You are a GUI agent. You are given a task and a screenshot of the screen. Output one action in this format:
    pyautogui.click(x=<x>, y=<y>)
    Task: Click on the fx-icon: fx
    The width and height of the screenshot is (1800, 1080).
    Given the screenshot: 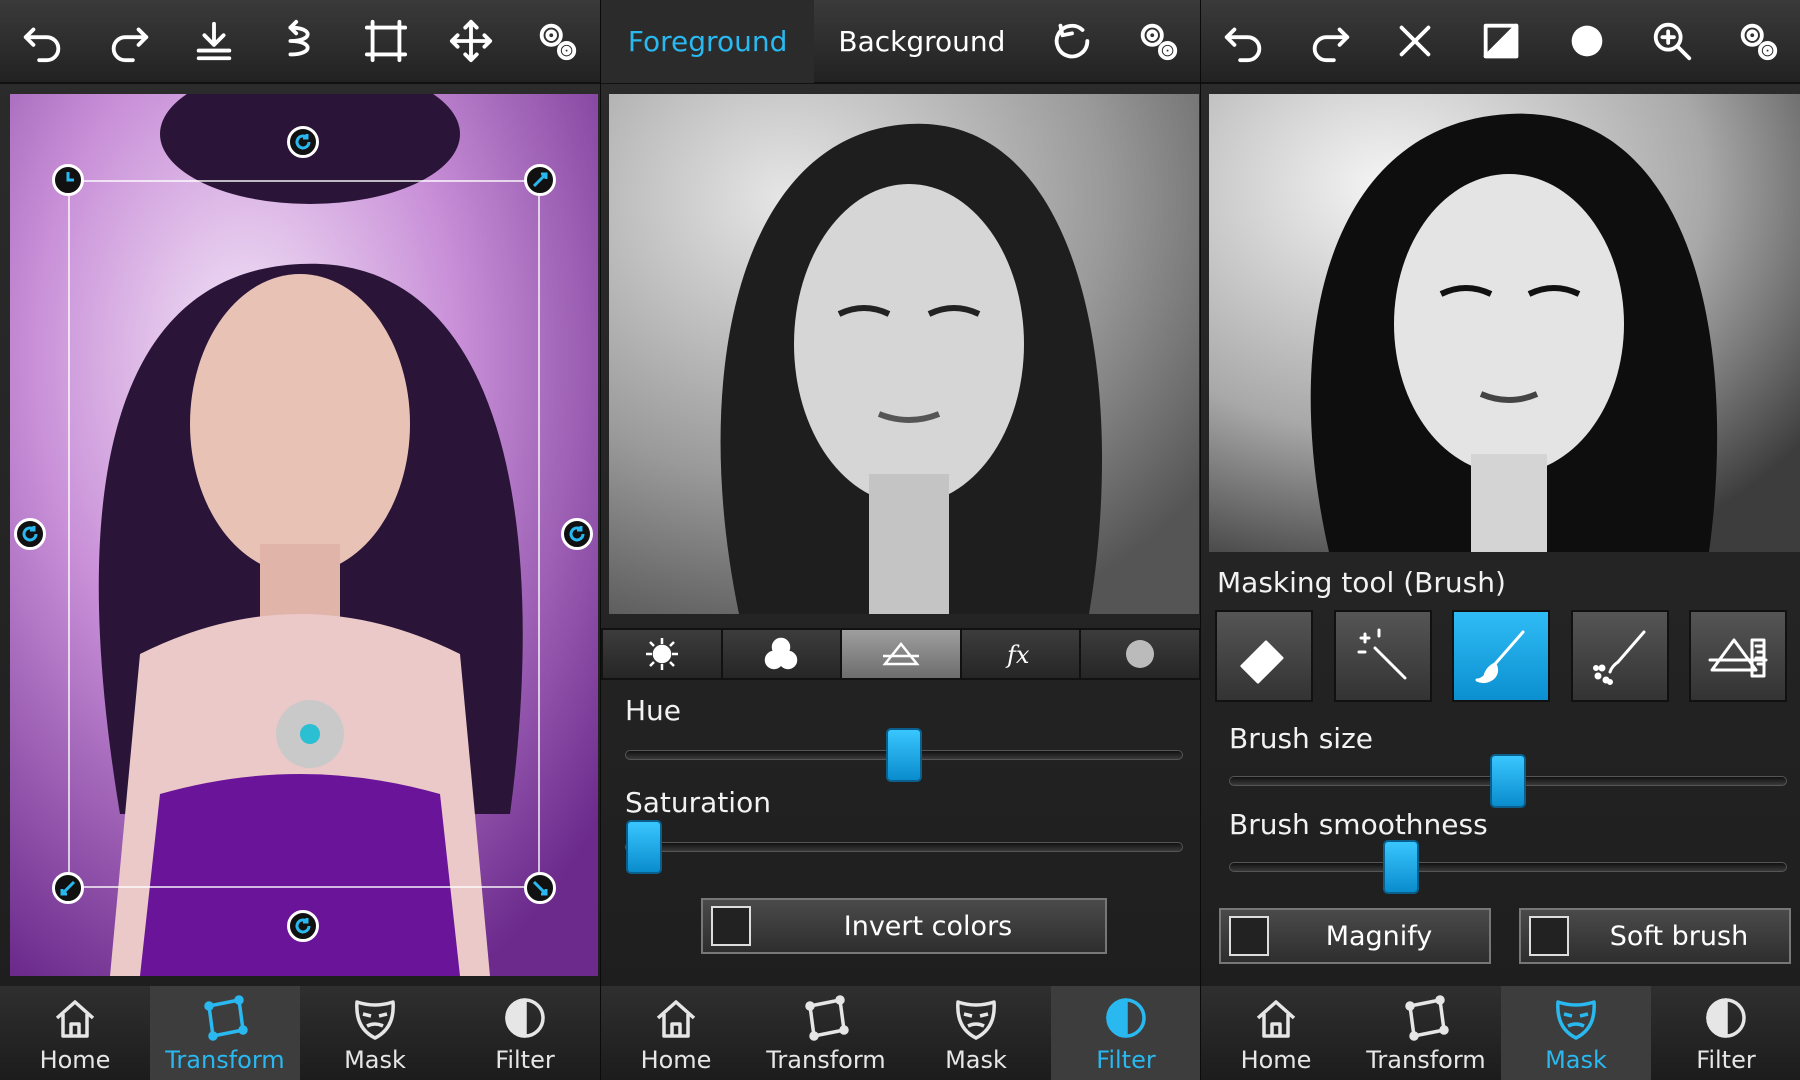 What is the action you would take?
    pyautogui.click(x=1017, y=655)
    